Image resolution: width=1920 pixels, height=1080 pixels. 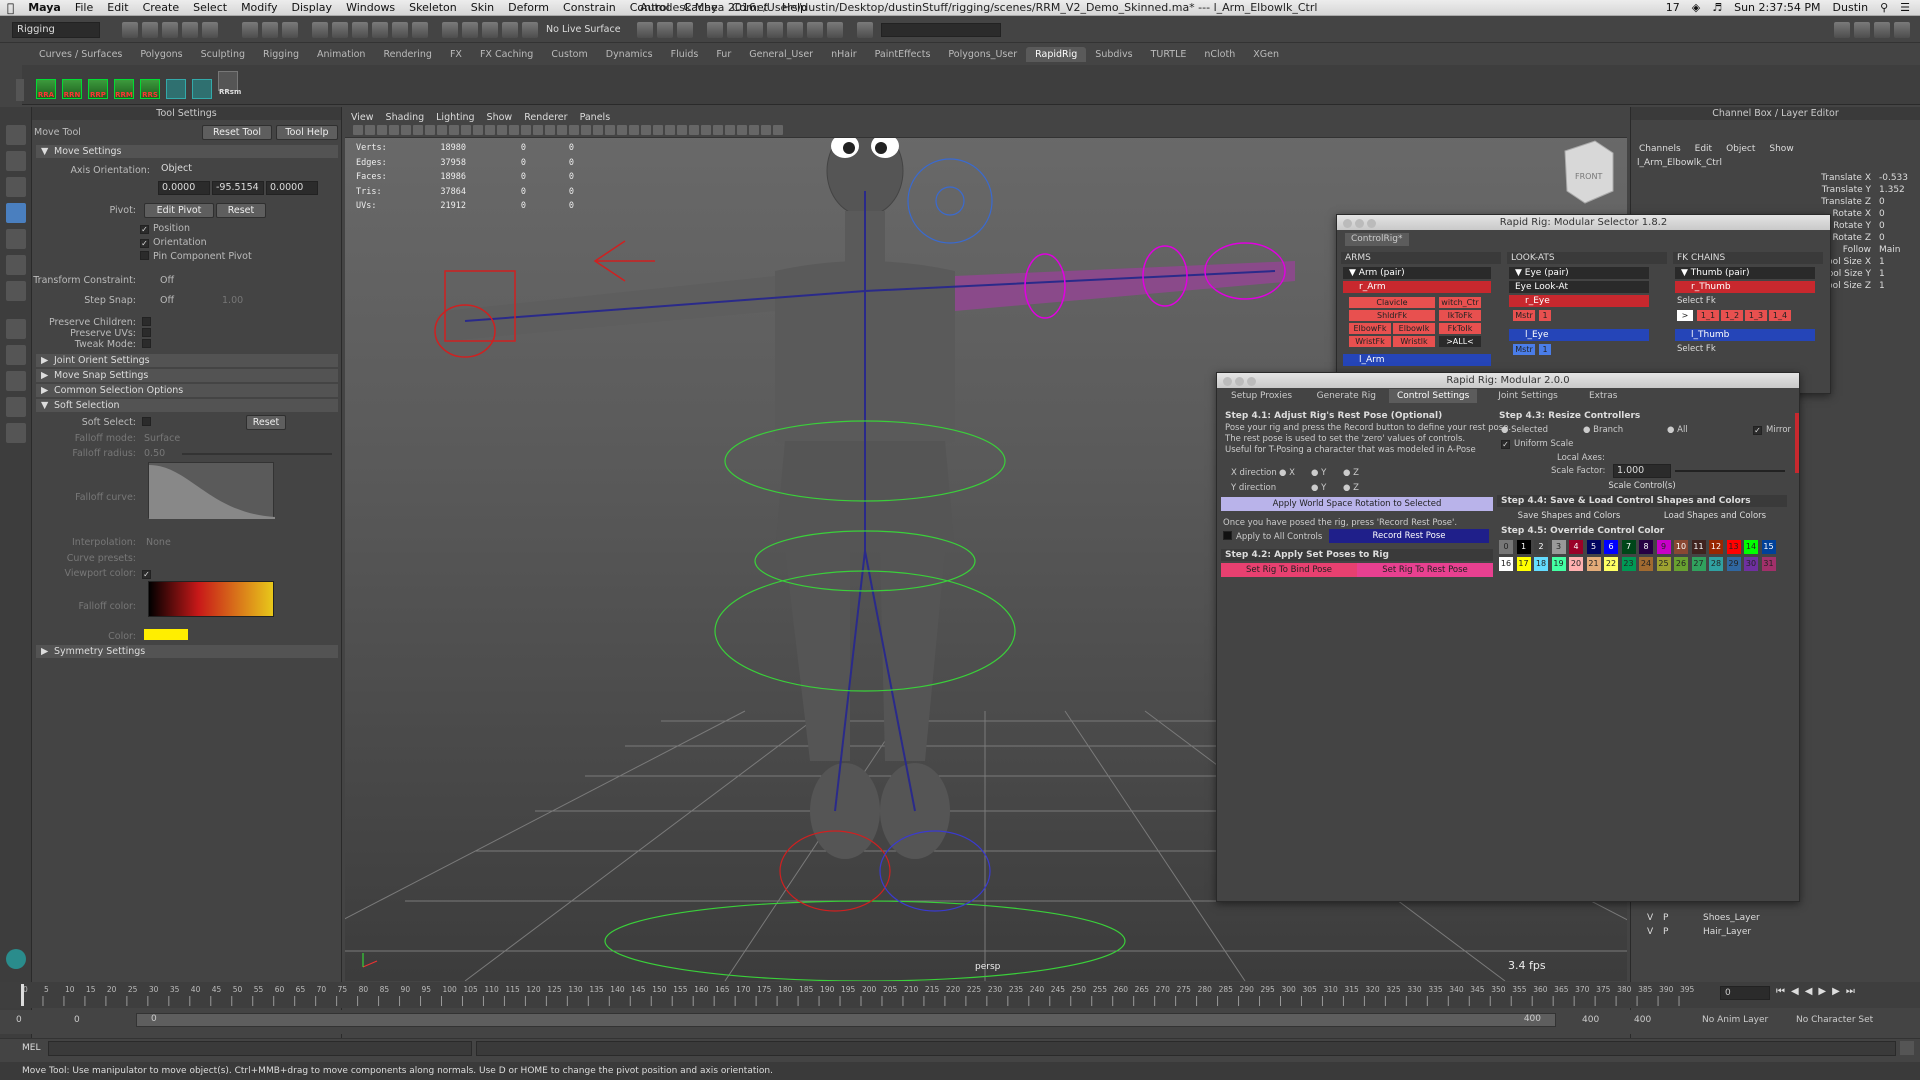 What do you see at coordinates (530, 29) in the screenshot?
I see `snap-surface-icon` at bounding box center [530, 29].